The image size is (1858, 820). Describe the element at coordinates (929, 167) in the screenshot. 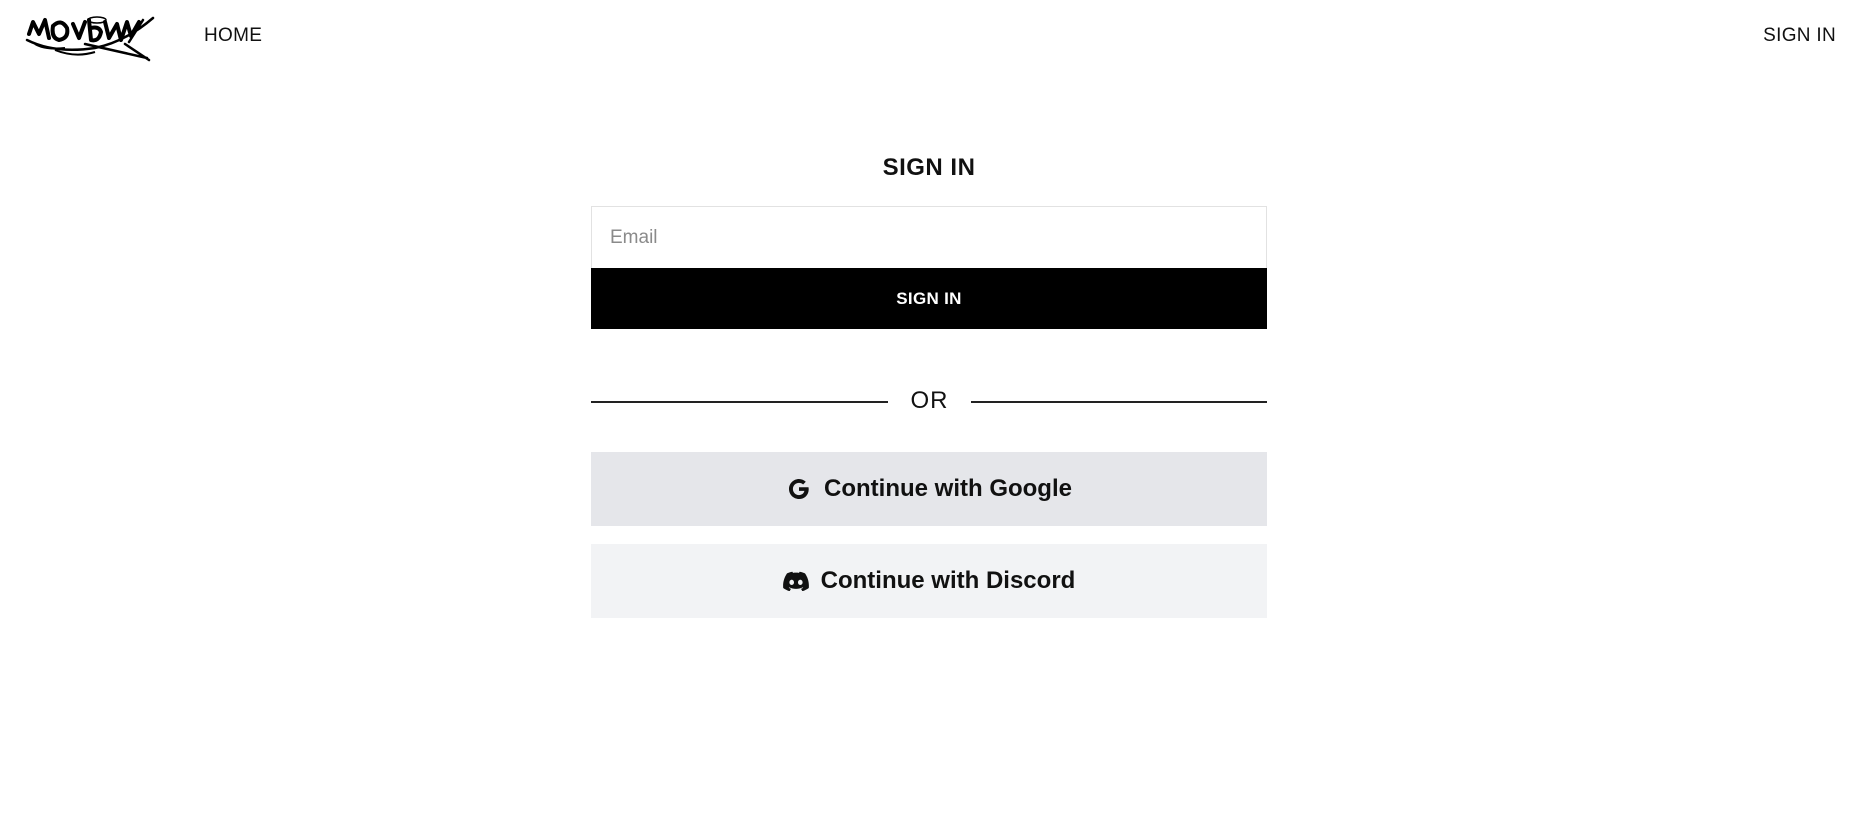

I see `page-title: SIGN IN` at that location.